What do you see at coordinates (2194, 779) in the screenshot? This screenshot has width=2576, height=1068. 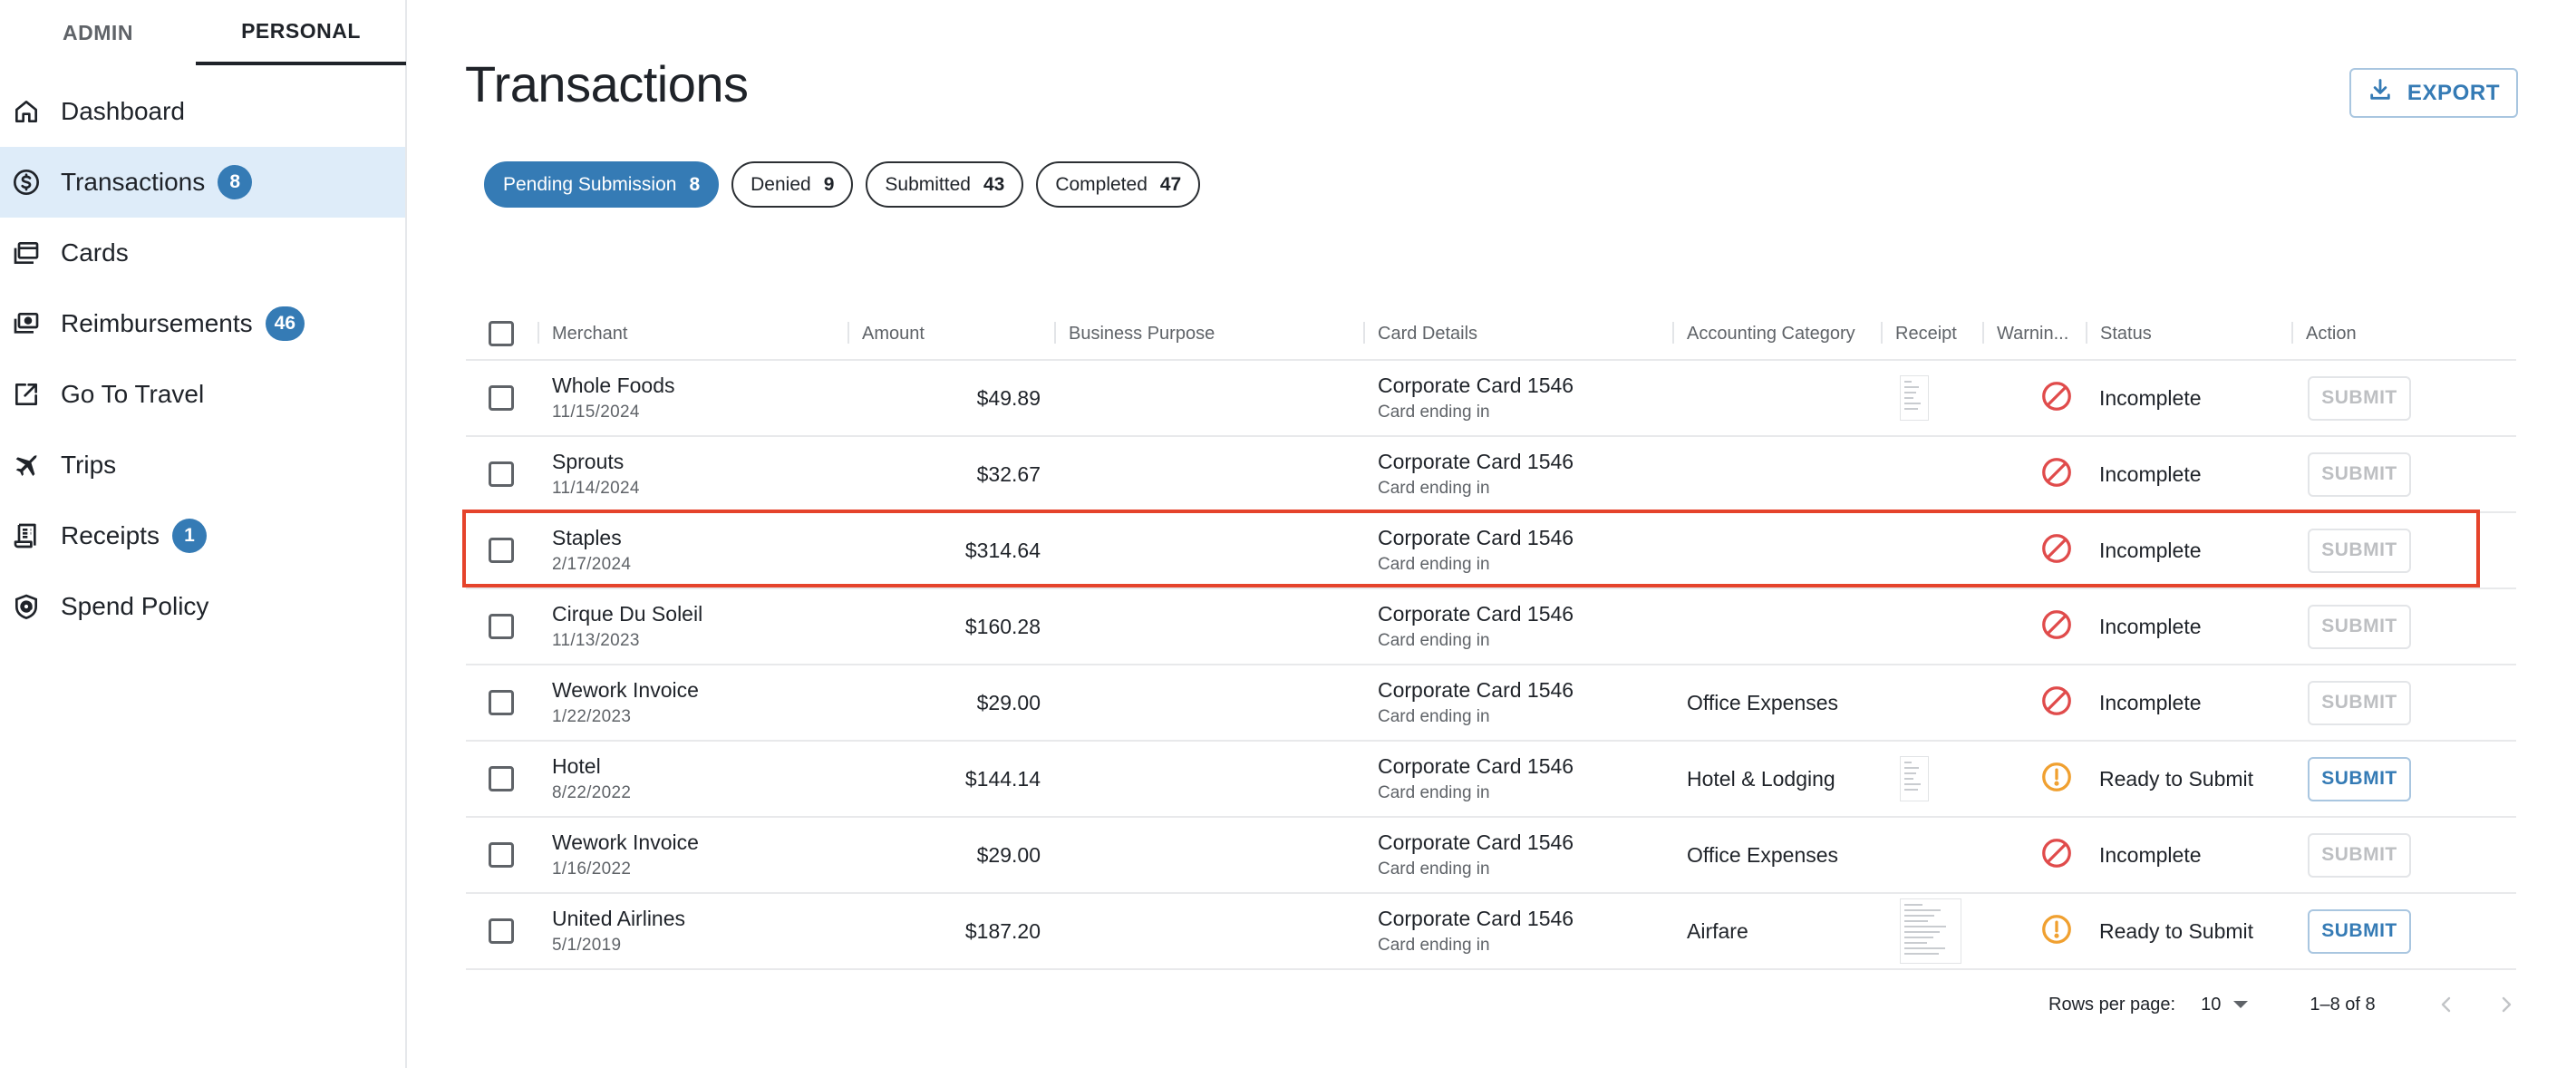 I see `status-cell: Ready to Submit` at bounding box center [2194, 779].